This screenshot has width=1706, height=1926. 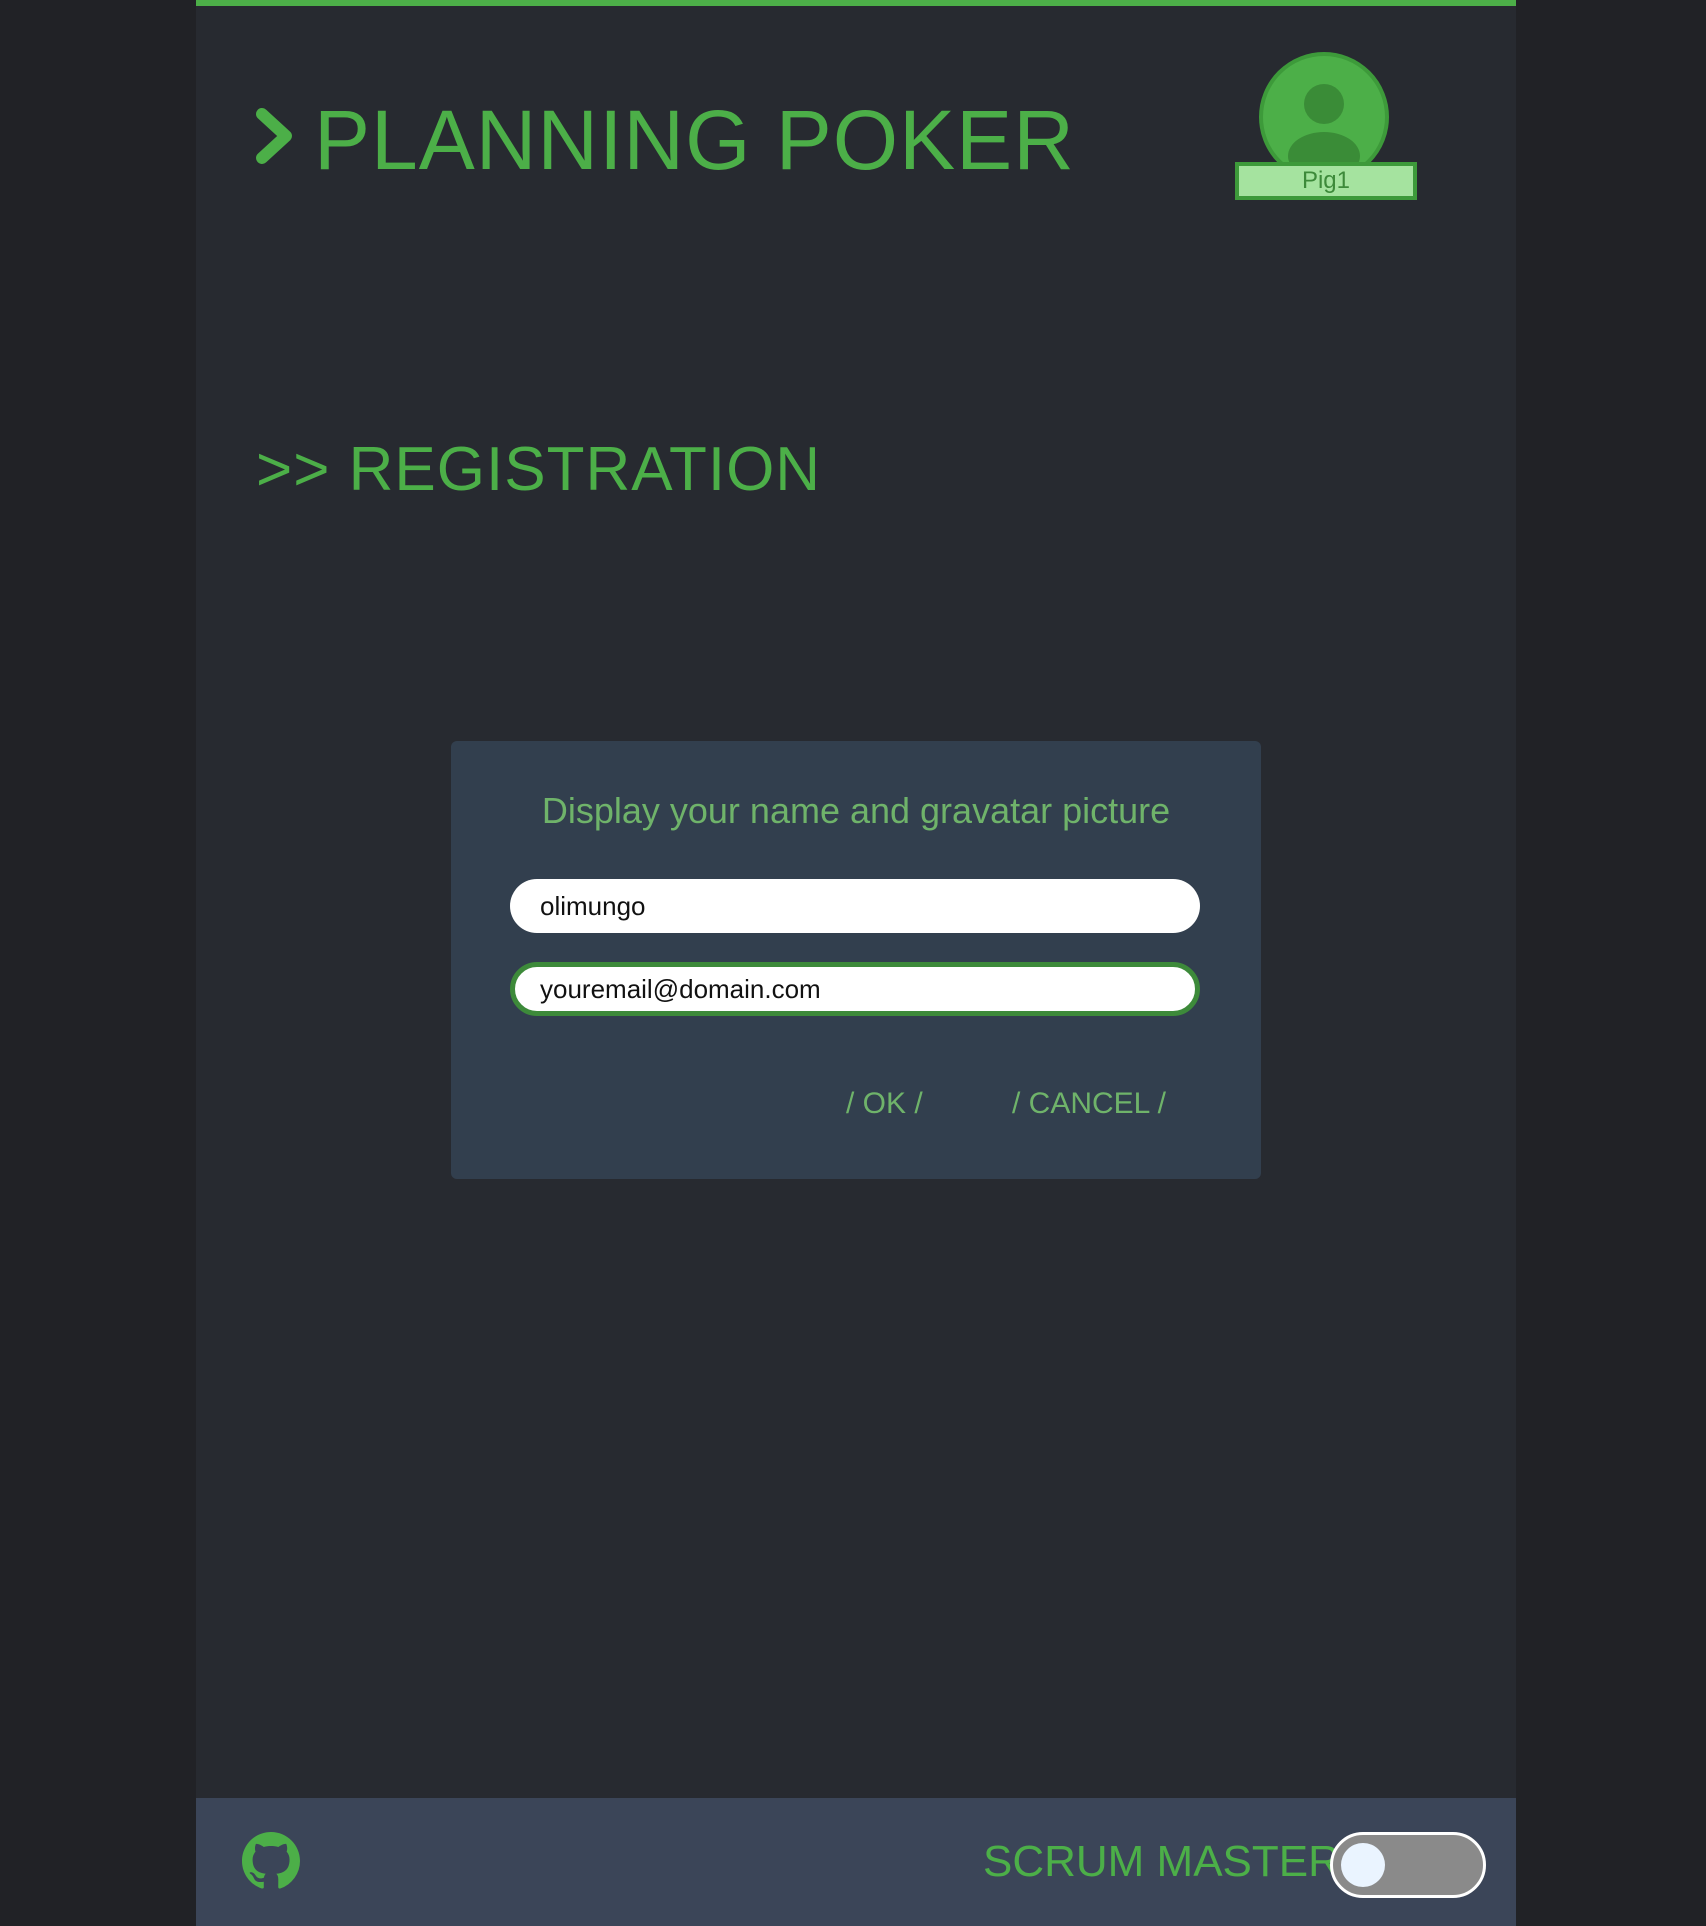 What do you see at coordinates (855, 989) in the screenshot?
I see `email-input` at bounding box center [855, 989].